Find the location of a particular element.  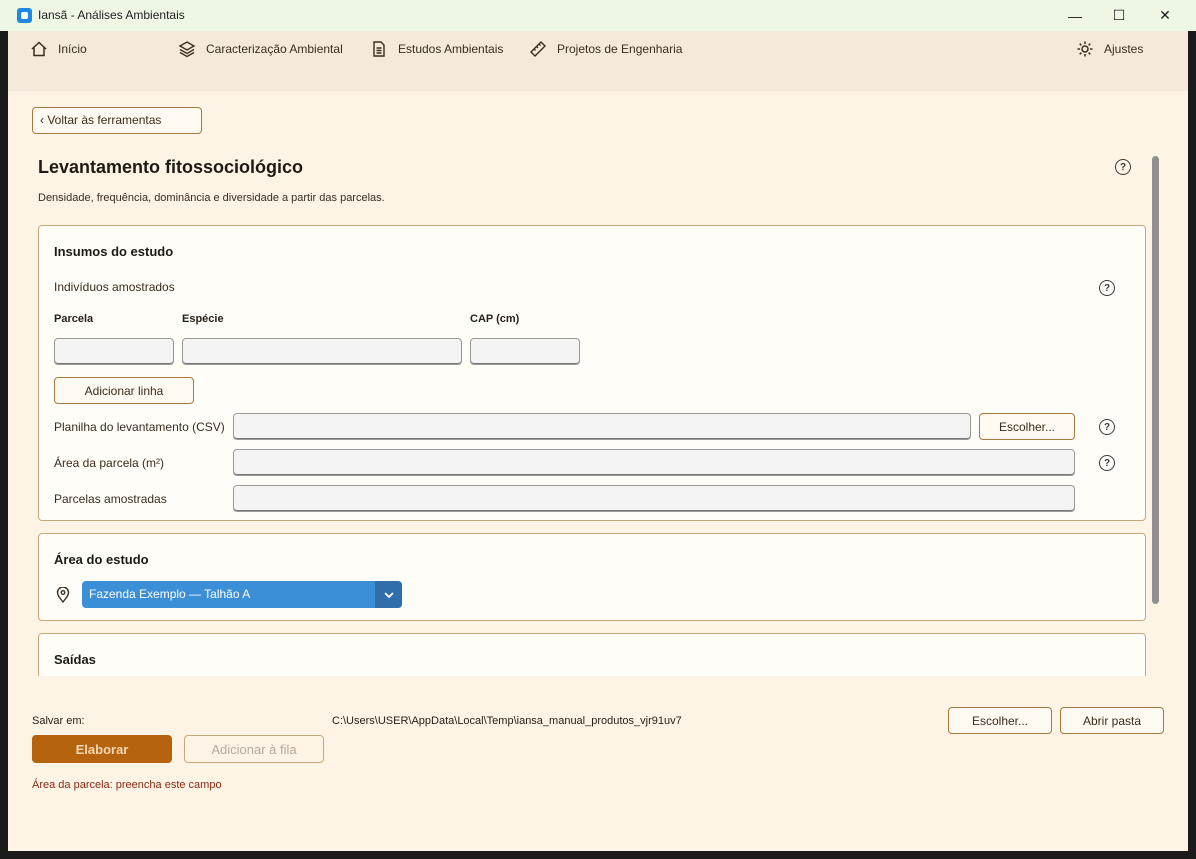

nav-item-inicio: Início is located at coordinates (58, 49).